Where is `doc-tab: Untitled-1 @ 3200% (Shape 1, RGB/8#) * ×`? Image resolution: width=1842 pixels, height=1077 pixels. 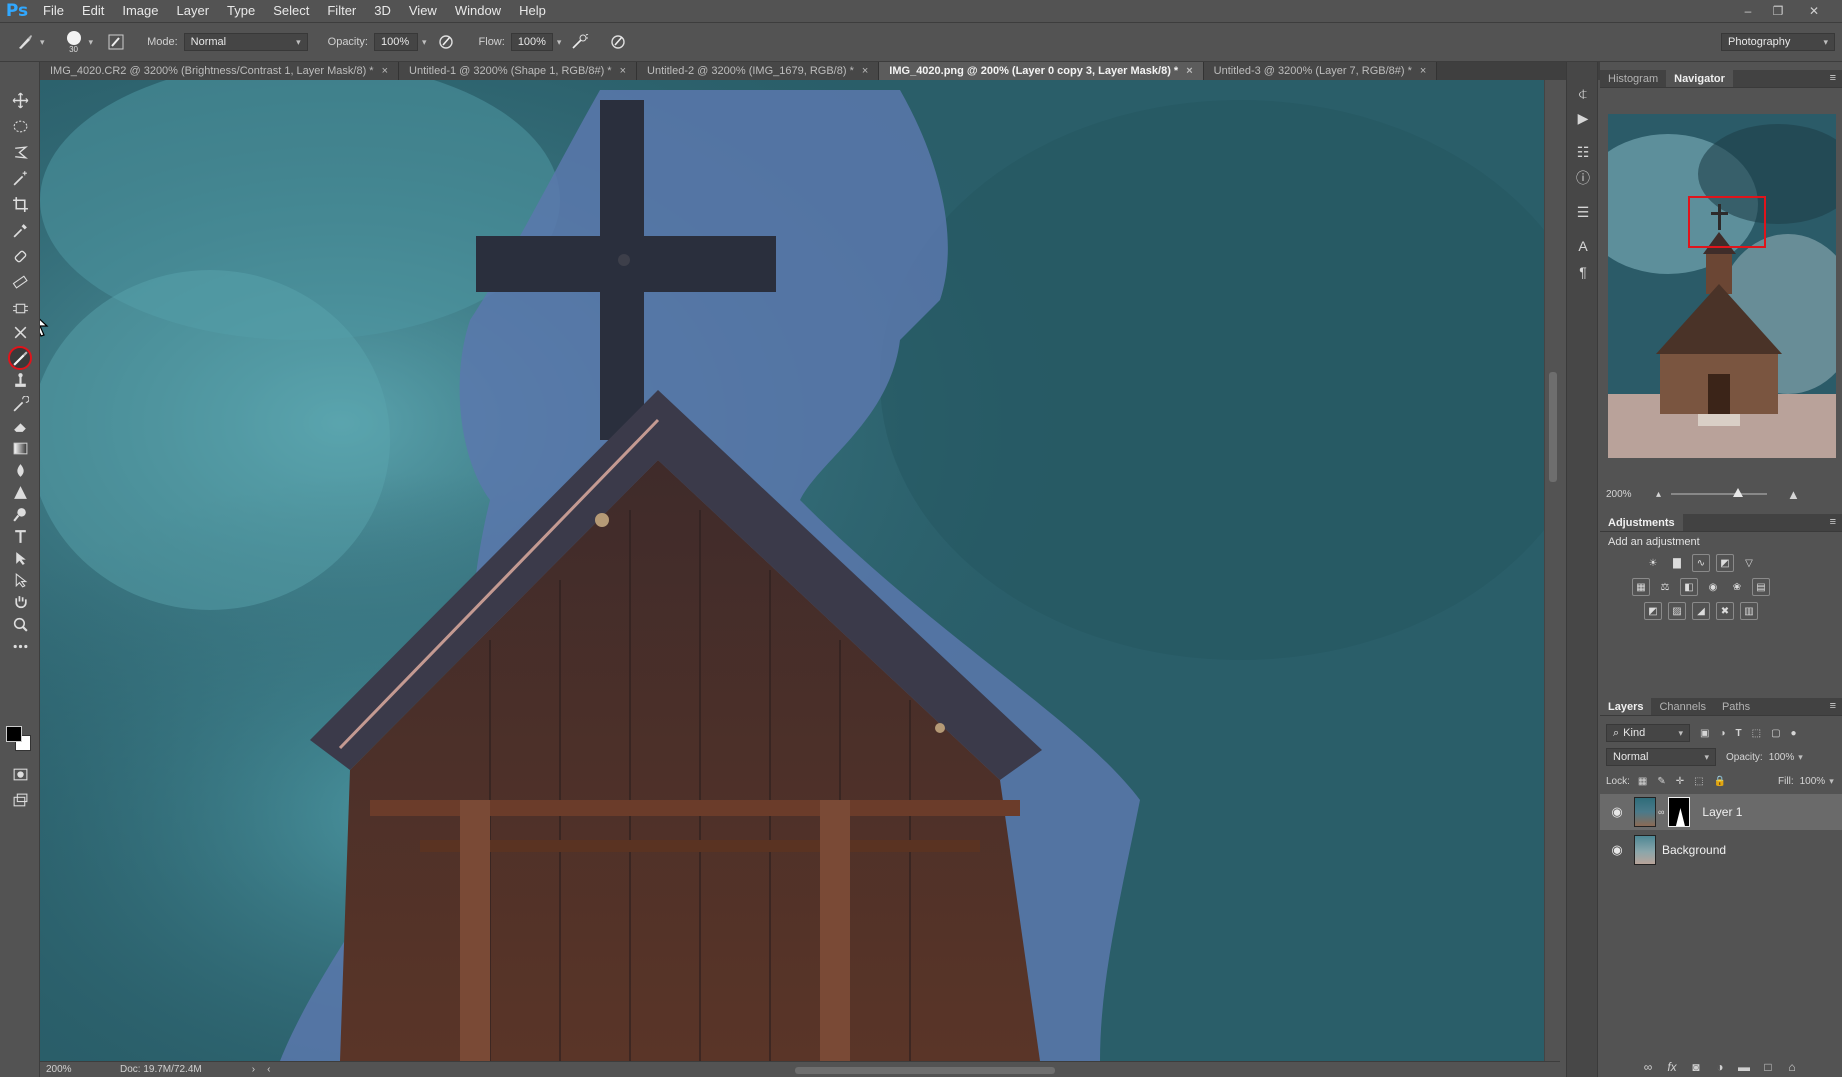 doc-tab: Untitled-1 @ 3200% (Shape 1, RGB/8#) * × is located at coordinates (518, 71).